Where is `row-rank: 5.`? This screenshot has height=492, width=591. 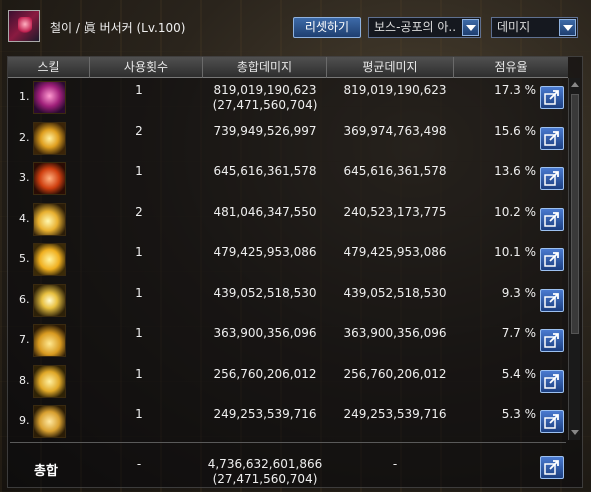
row-rank: 5. is located at coordinates (24, 258).